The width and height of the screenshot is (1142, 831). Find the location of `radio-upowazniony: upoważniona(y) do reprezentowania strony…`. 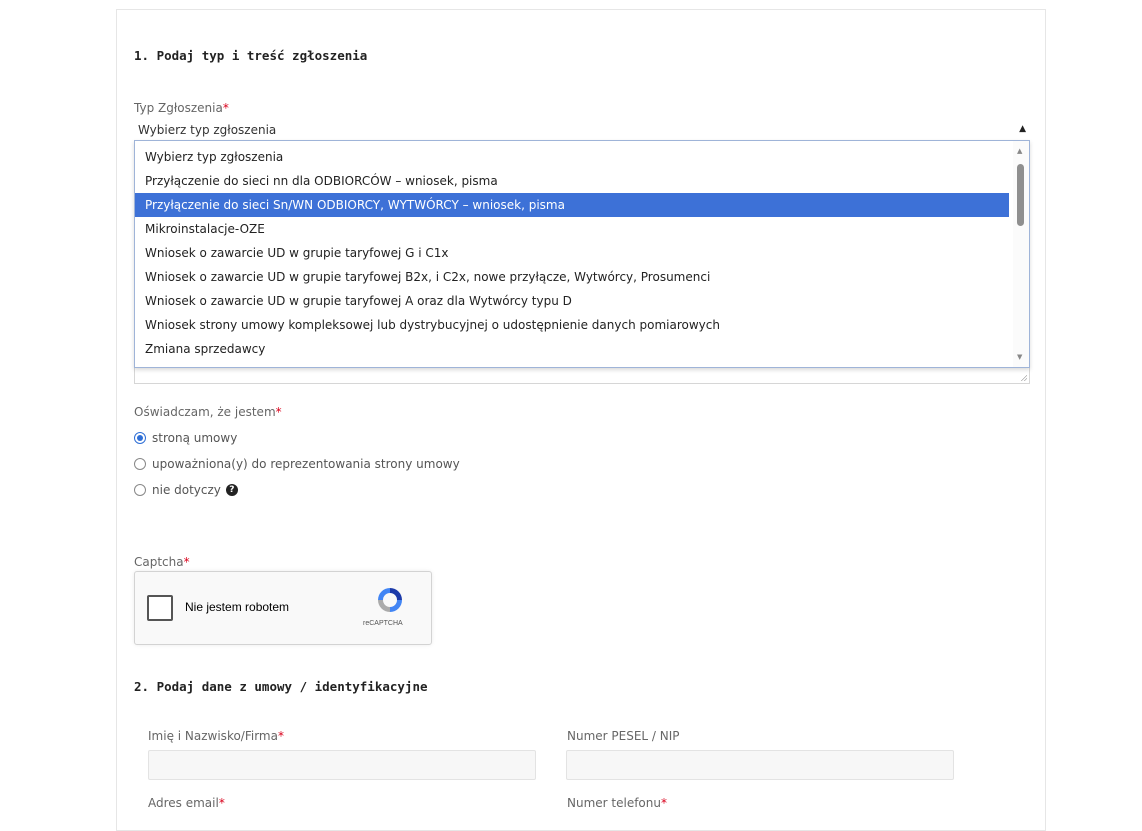

radio-upowazniony: upoważniona(y) do reprezentowania strony… is located at coordinates (297, 464).